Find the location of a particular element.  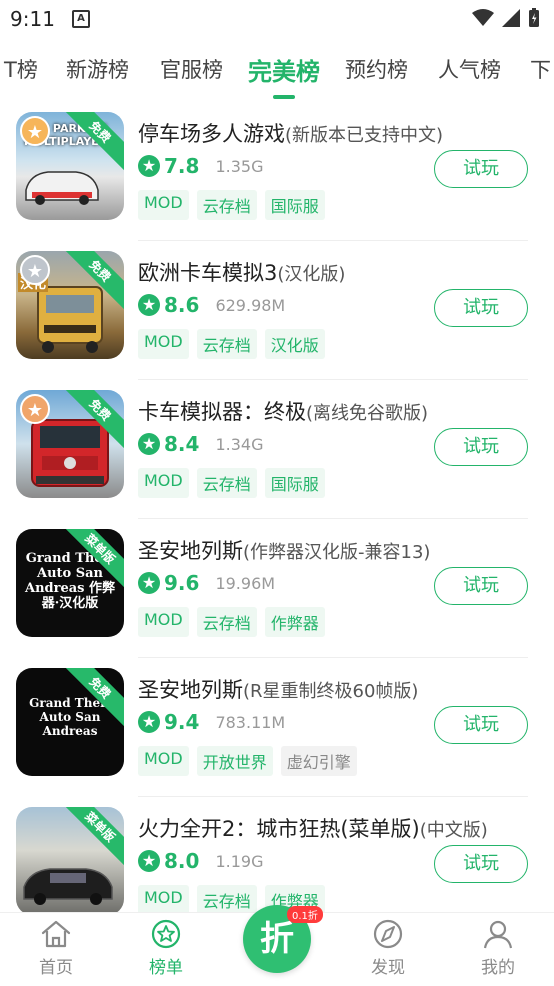

game-thumbnail: Grand Theft Auto San Andreas 免费 is located at coordinates (70, 722).